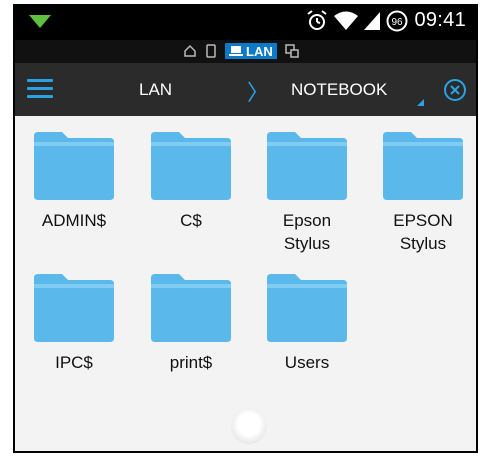 This screenshot has height=457, width=486. I want to click on folder-item: IPC$, so click(74, 323).